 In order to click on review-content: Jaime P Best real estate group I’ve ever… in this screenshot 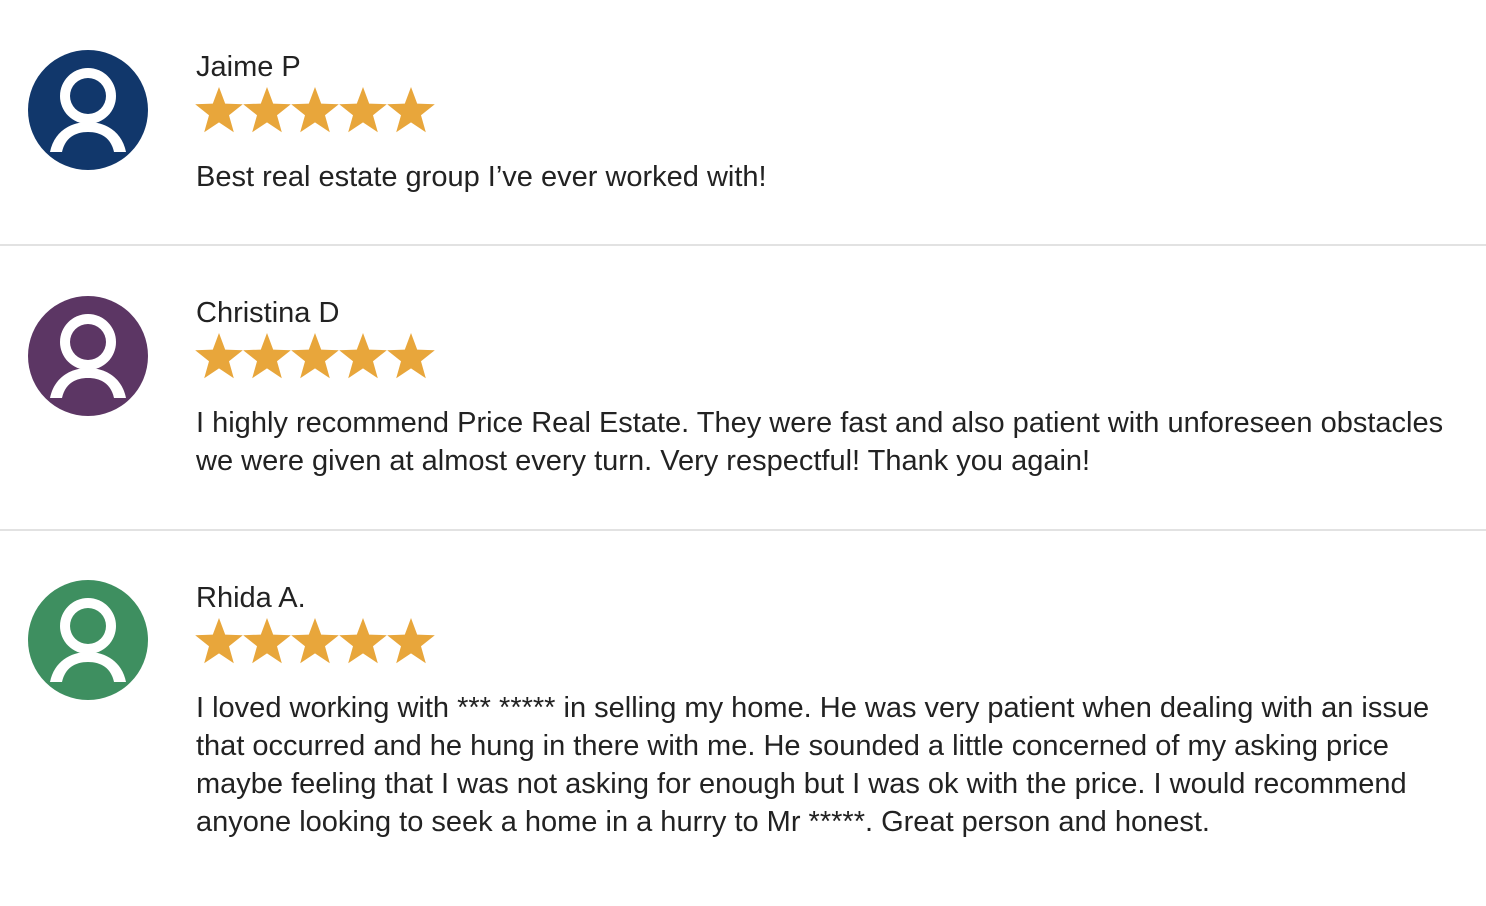, I will do `click(825, 123)`.